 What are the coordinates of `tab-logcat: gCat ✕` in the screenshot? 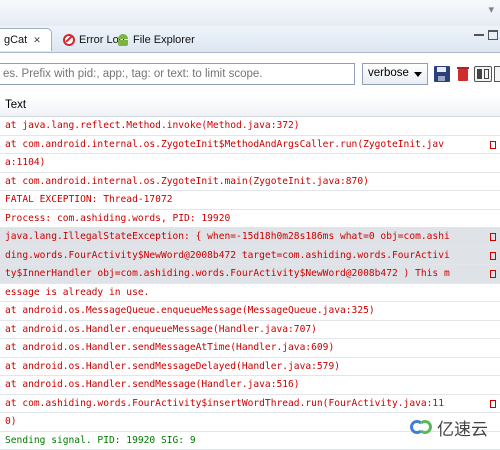 It's located at (26, 39).